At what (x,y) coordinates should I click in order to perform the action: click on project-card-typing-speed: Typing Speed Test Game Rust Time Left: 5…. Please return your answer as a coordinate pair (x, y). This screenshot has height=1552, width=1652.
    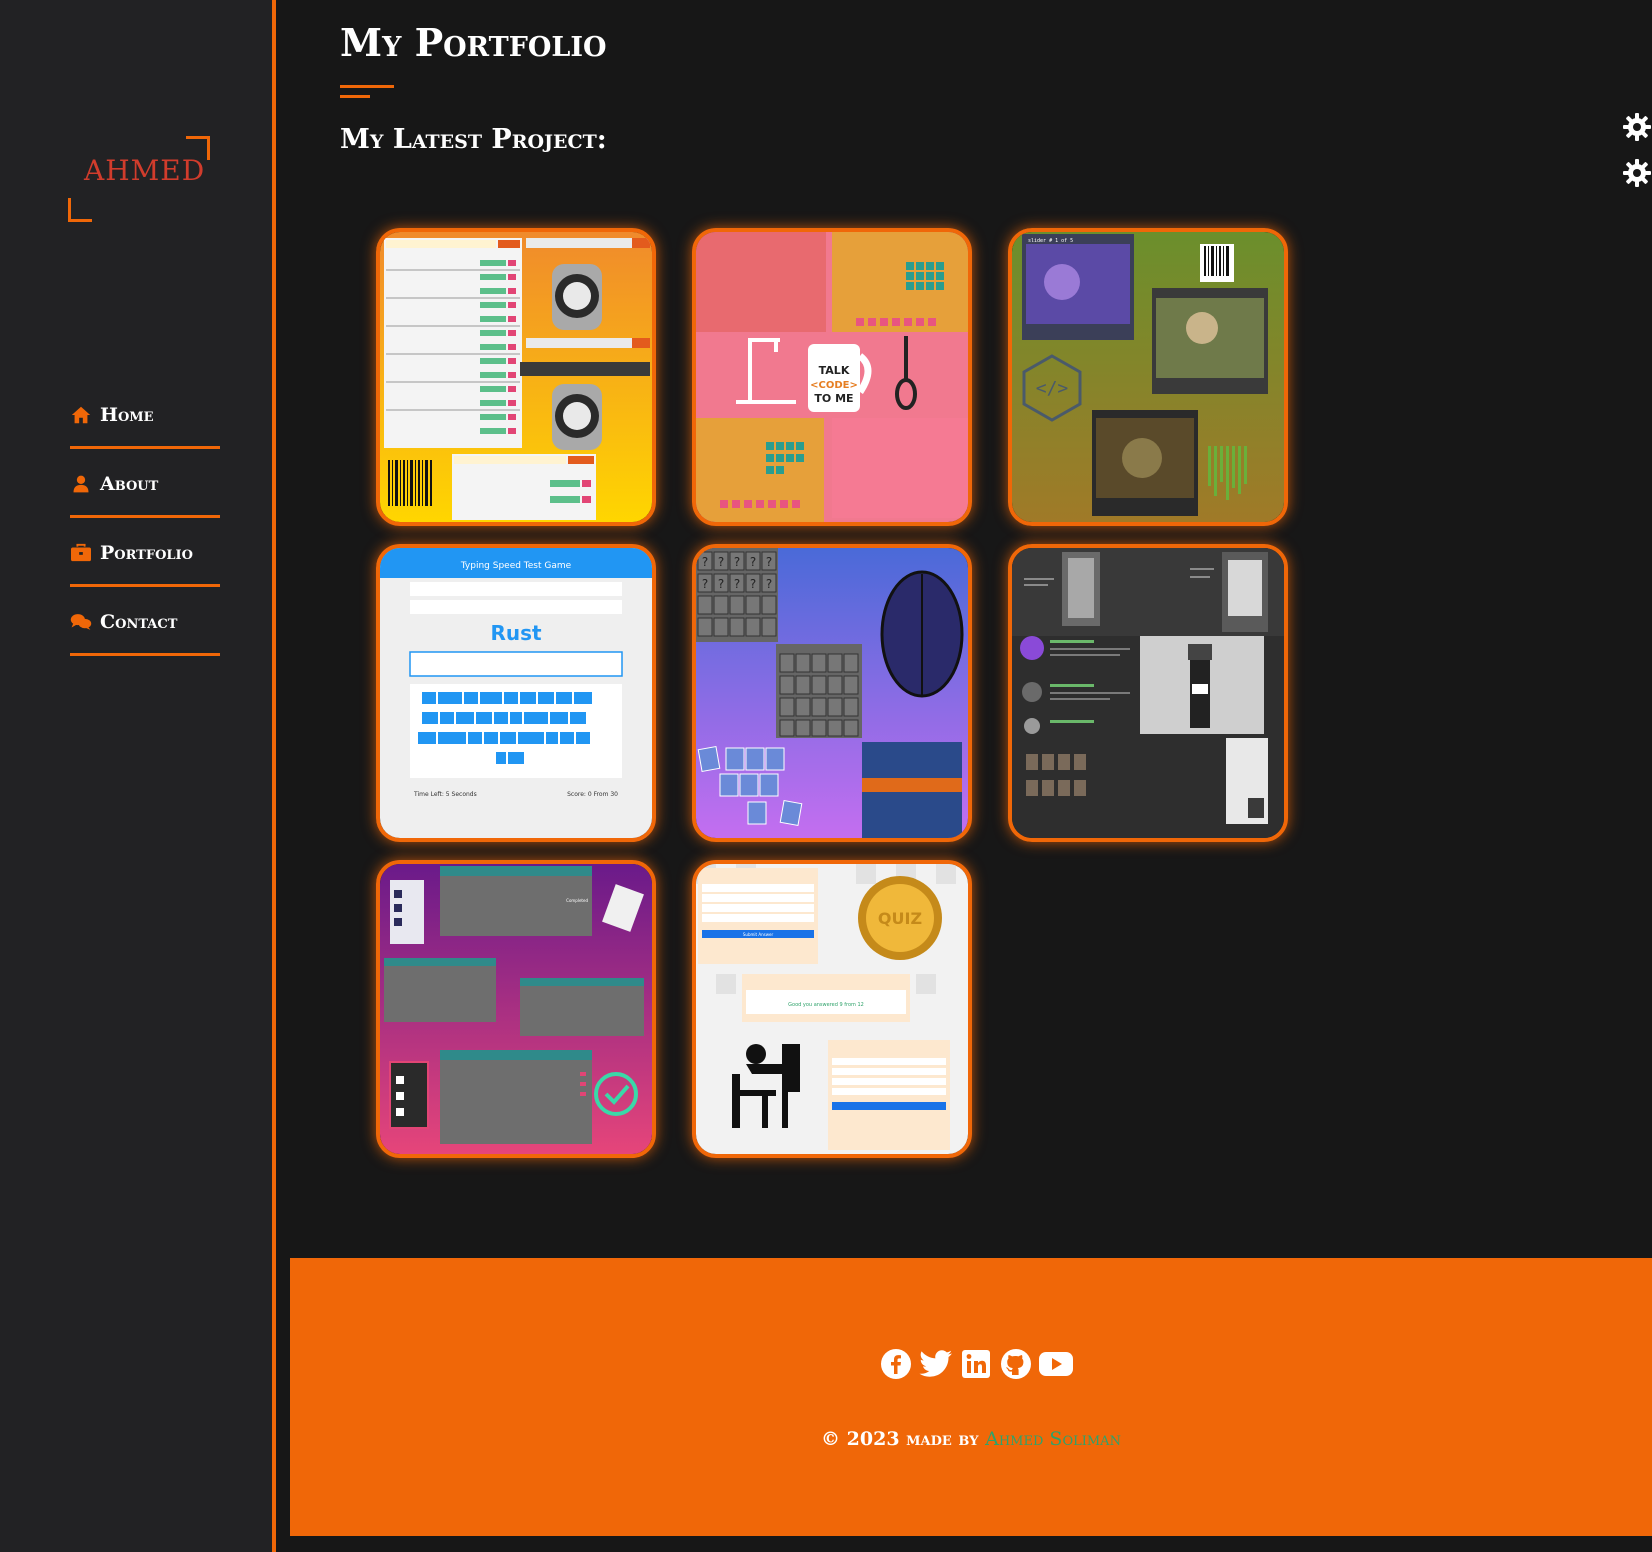
    Looking at the image, I should click on (516, 693).